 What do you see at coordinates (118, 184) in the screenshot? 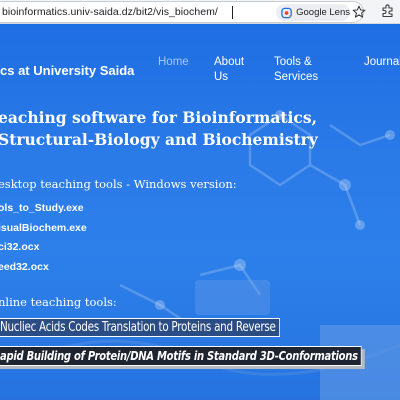
I see `desktop-tools-title: esktop teaching tools - Windows version:` at bounding box center [118, 184].